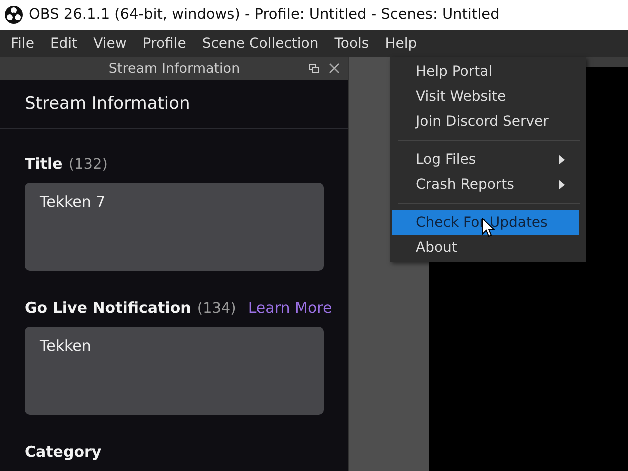  What do you see at coordinates (164, 44) in the screenshot?
I see `menu-item: Profile` at bounding box center [164, 44].